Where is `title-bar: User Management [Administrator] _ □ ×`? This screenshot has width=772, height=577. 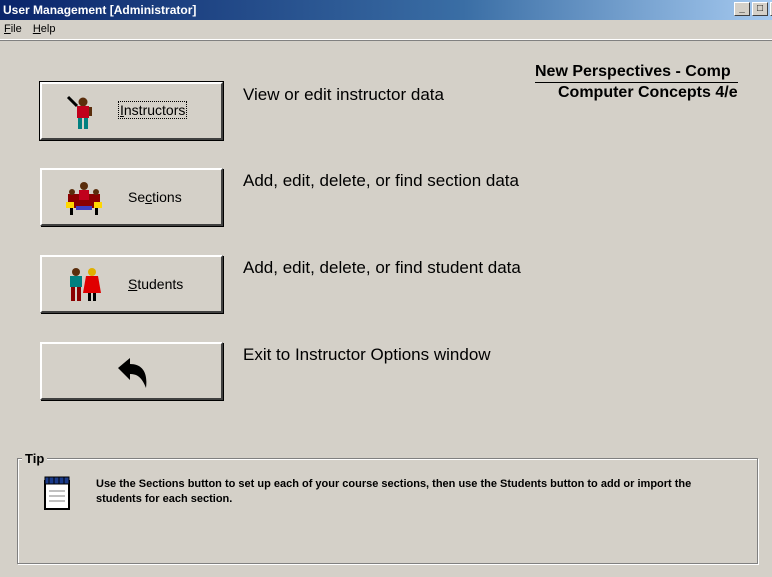 title-bar: User Management [Administrator] _ □ × is located at coordinates (386, 10).